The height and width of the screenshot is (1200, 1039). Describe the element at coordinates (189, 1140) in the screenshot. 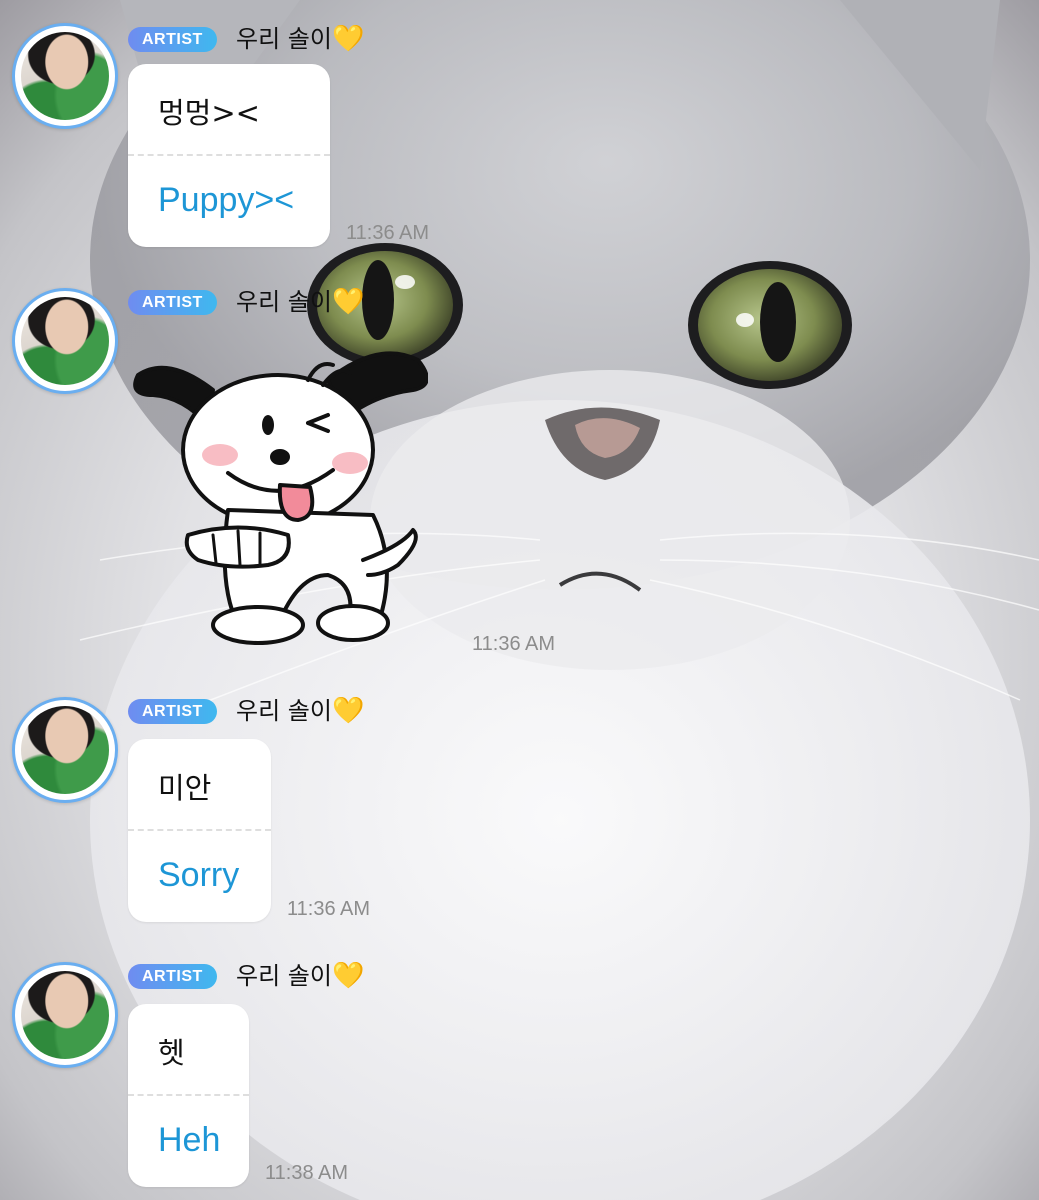

I see `translated-text: Heh` at that location.